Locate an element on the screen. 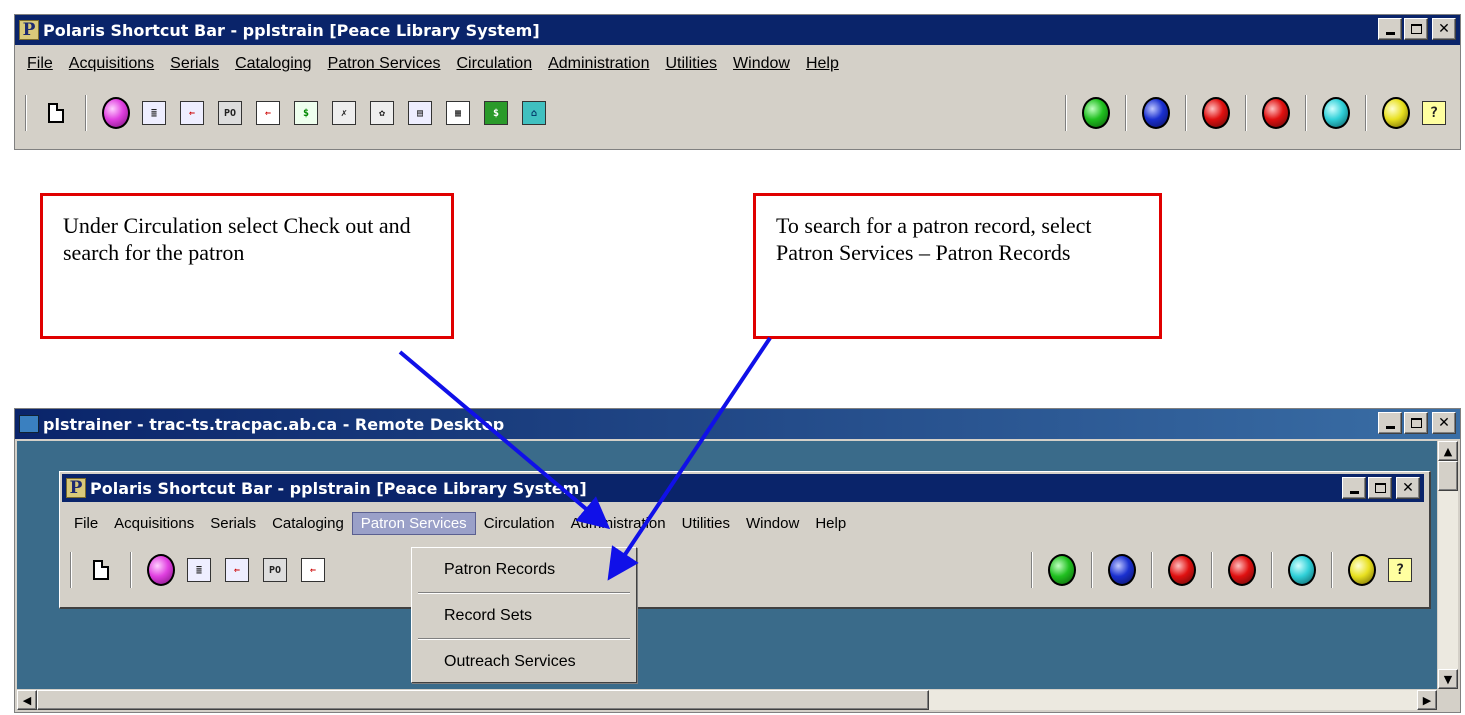  arrow-to-patron-records is located at coordinates (689, 458).